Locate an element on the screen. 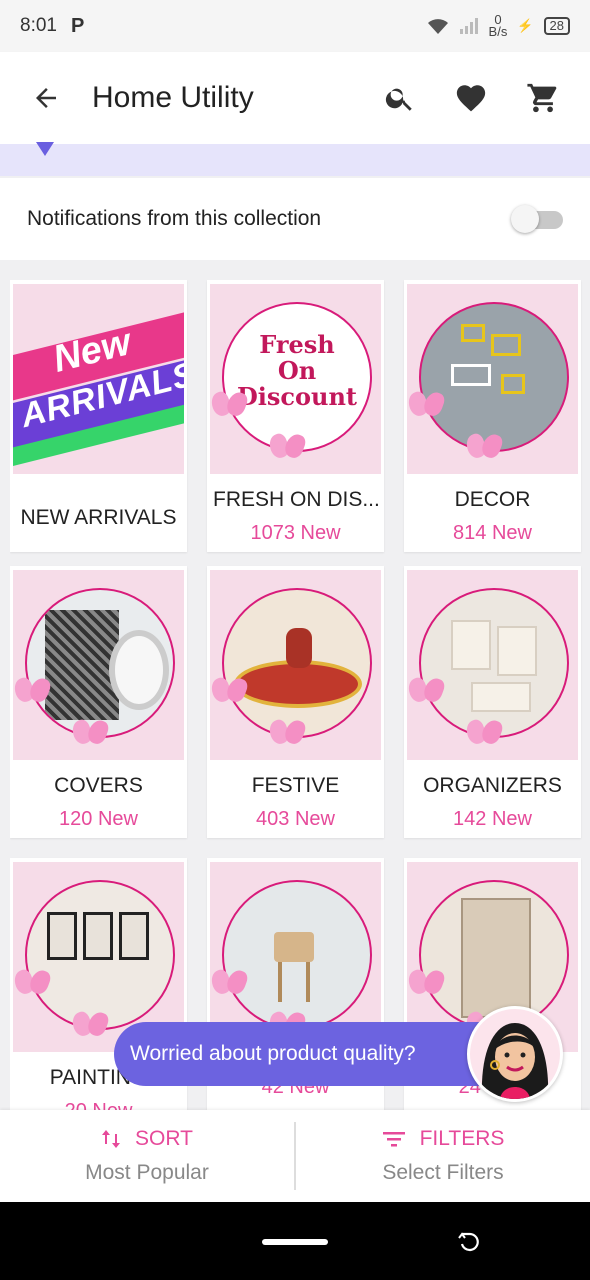 The image size is (590, 1280). category-image: Fresh On Discount is located at coordinates (295, 379).